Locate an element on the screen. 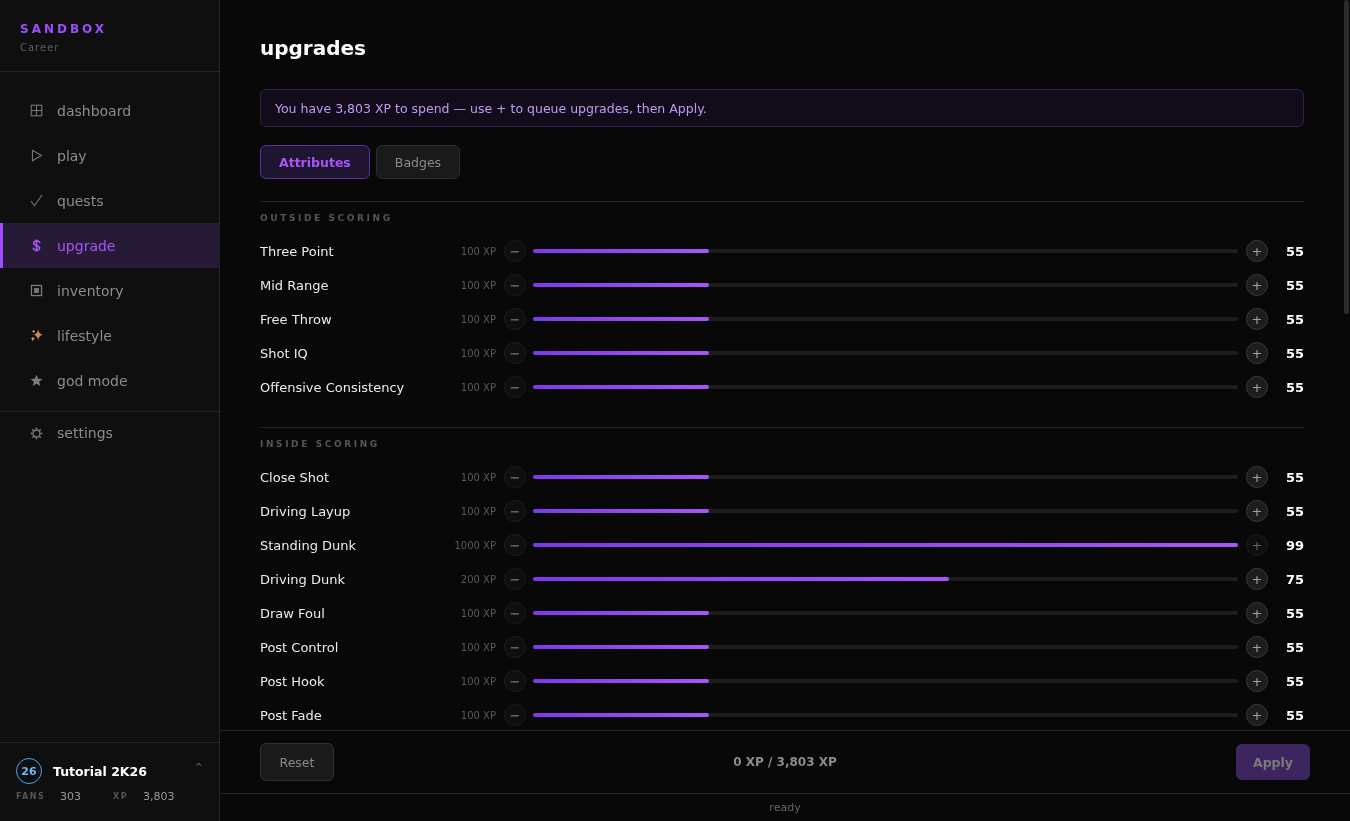 Image resolution: width=1350 pixels, height=821 pixels. reset-button: Reset is located at coordinates (297, 762).